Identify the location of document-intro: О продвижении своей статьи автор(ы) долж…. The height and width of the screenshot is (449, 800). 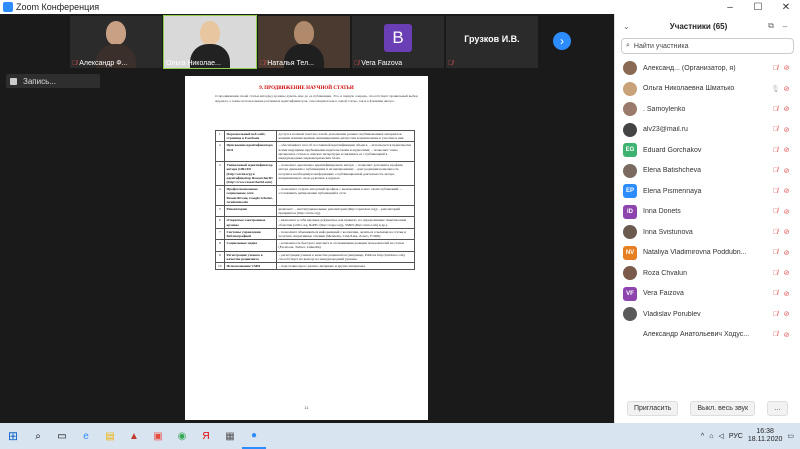
(316, 98).